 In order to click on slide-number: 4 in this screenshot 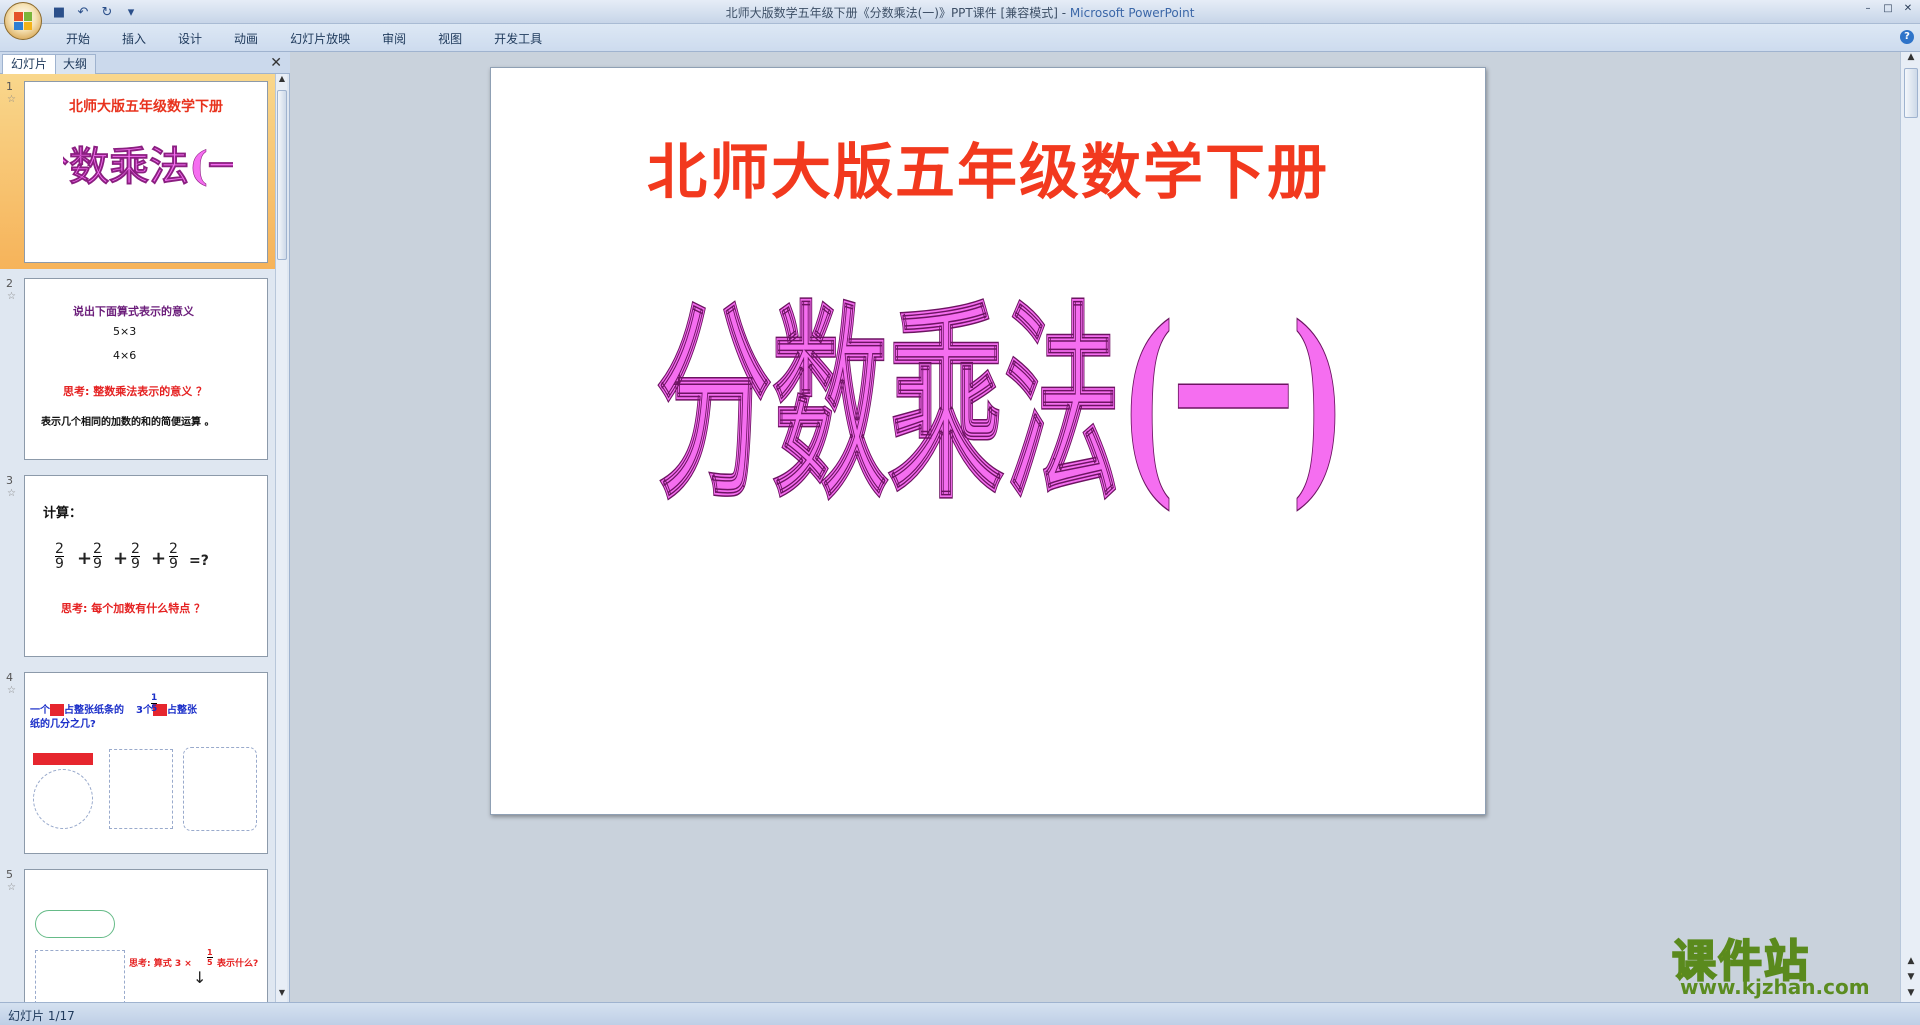, I will do `click(9, 677)`.